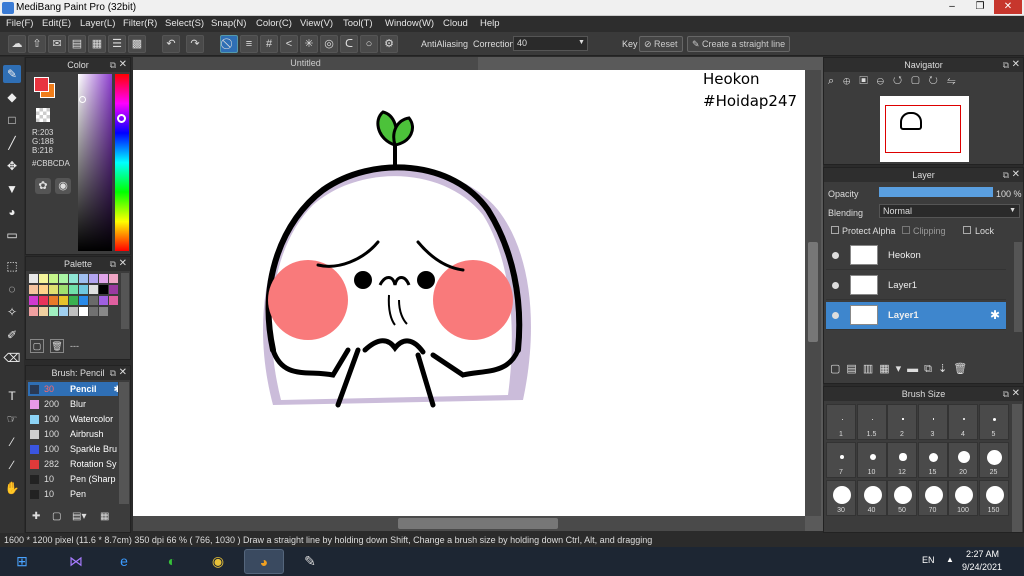 The height and width of the screenshot is (576, 1024). Describe the element at coordinates (12, 143) in the screenshot. I see `line-tool-icon: ╱` at that location.